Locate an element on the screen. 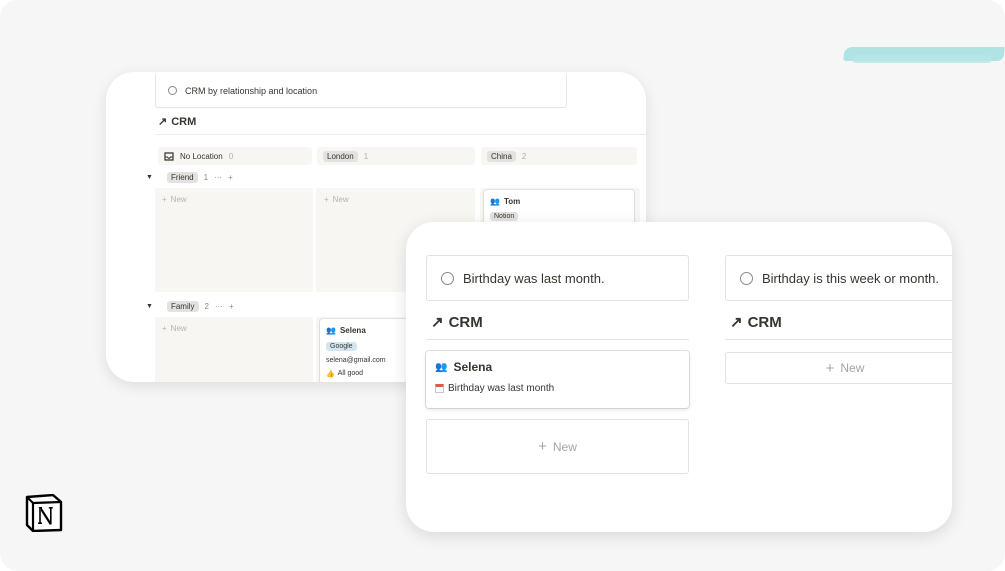  card-name: Tom is located at coordinates (512, 201).